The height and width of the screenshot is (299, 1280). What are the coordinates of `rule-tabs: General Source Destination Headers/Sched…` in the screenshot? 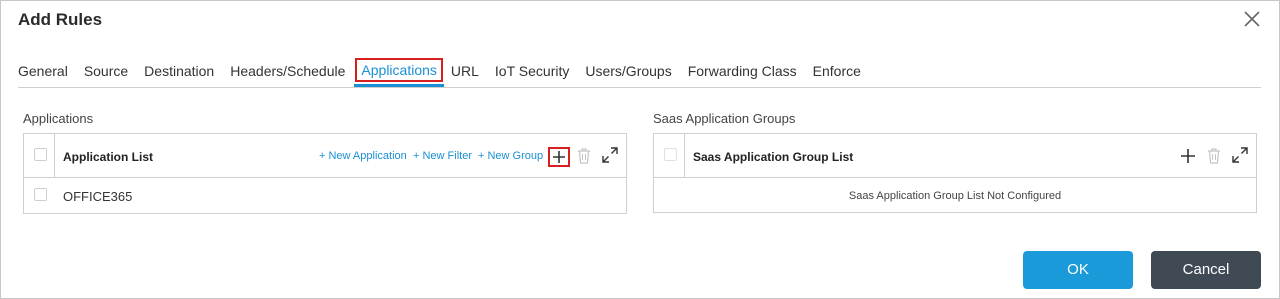 It's located at (447, 73).